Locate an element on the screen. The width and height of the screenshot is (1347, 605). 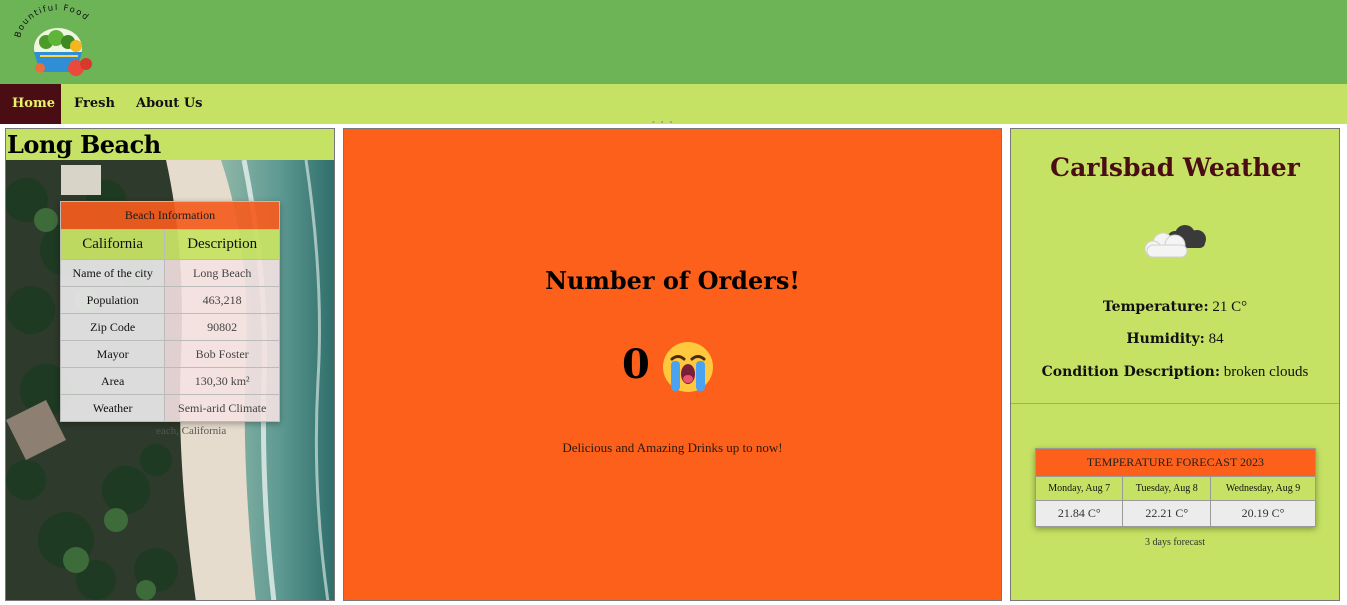
weather-divider is located at coordinates (1175, 403).